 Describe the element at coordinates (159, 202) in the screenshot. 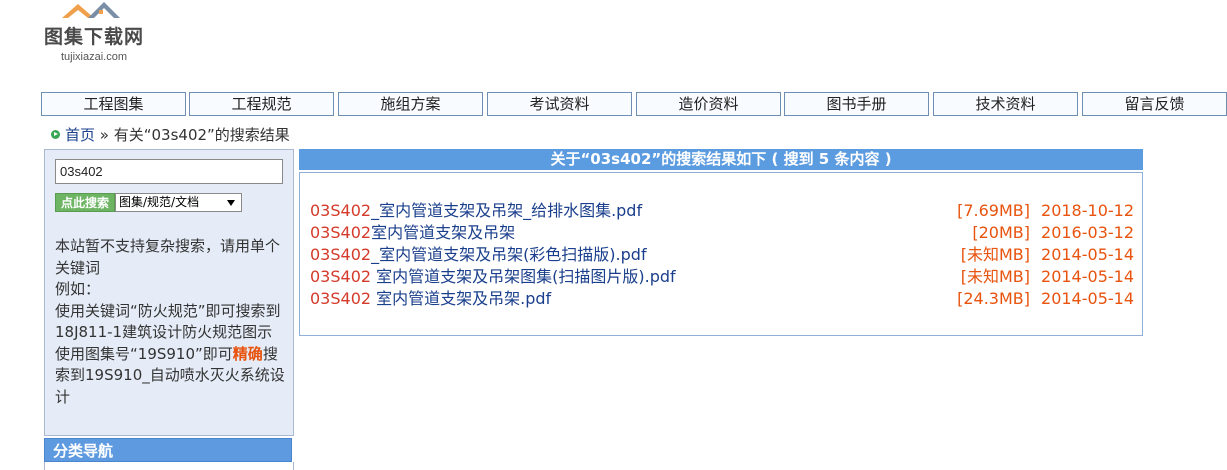

I see `search-type-value: 图集/规范/文档` at that location.